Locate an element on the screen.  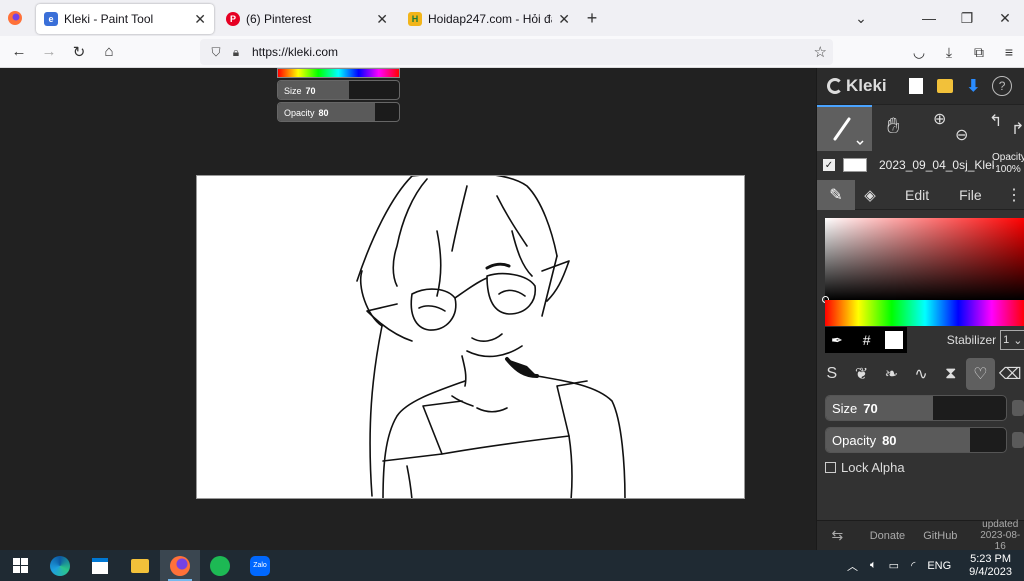
panel-header: Kleki ⬇ ? is located at coordinates (920, 86).